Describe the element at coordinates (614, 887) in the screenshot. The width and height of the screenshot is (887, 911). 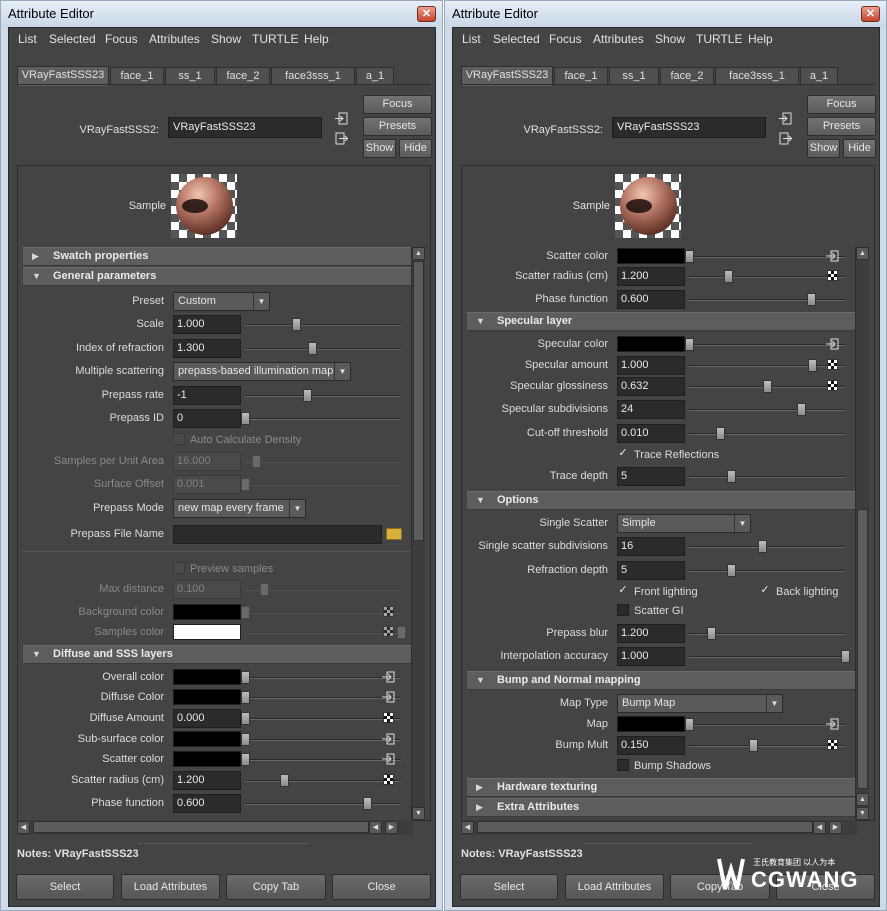
I see `load-attributes-button: Load Attributes` at that location.